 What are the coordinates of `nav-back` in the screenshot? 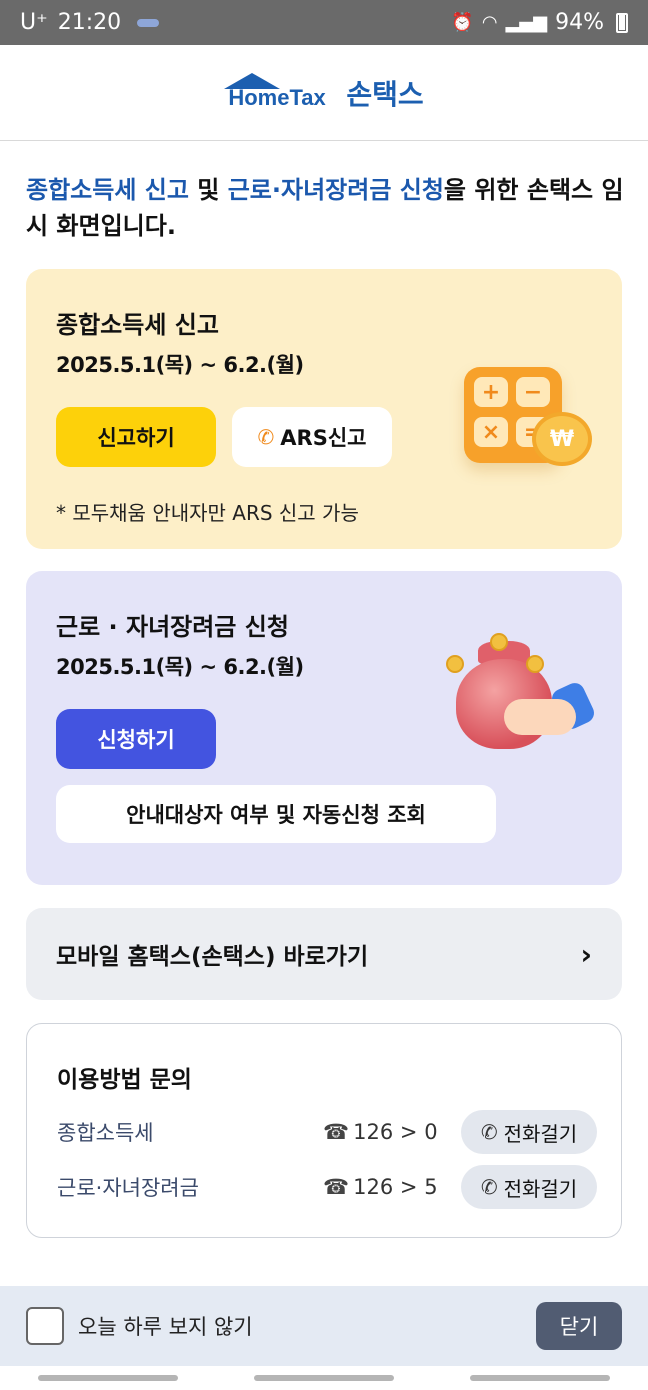 It's located at (540, 1378).